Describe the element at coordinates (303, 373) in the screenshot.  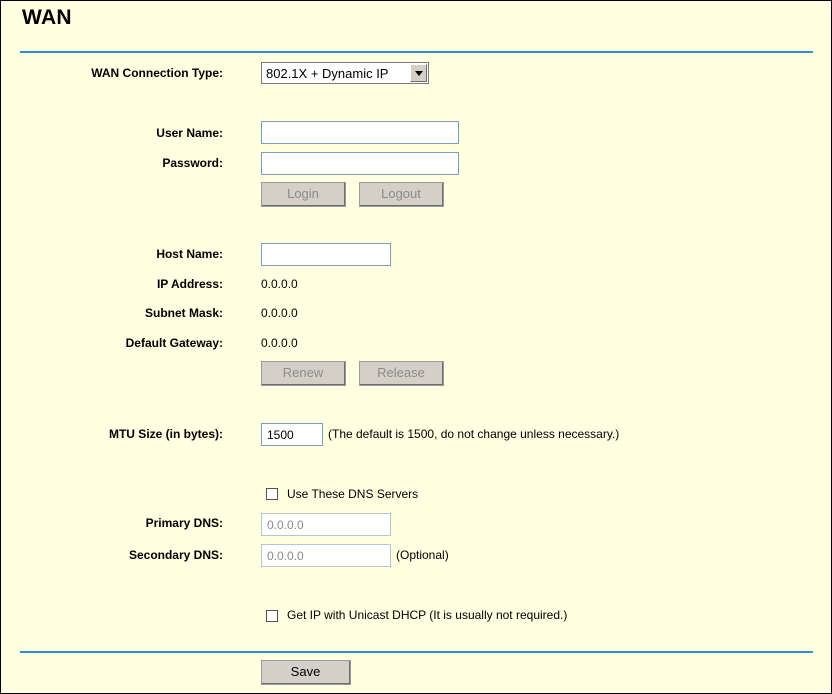
I see `renew-button: Renew` at that location.